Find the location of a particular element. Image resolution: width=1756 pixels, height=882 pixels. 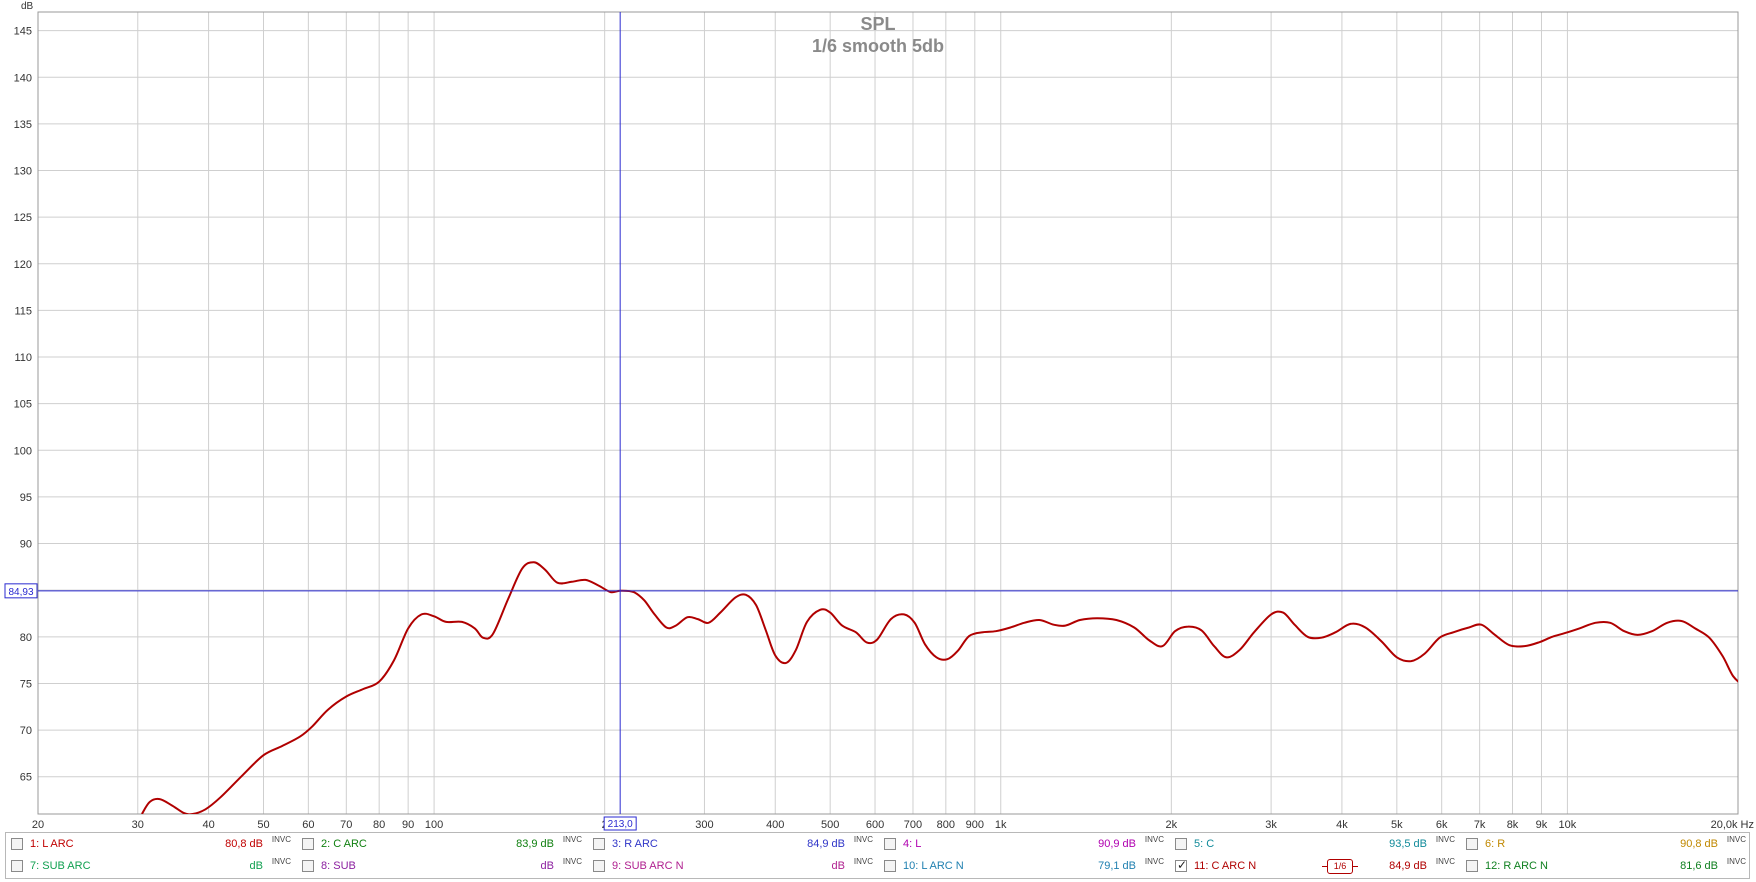

legend-name: 2: C ARC is located at coordinates (344, 844).